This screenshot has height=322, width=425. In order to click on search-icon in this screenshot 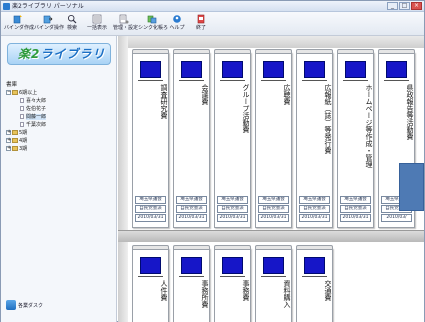, I will do `click(72, 19)`.